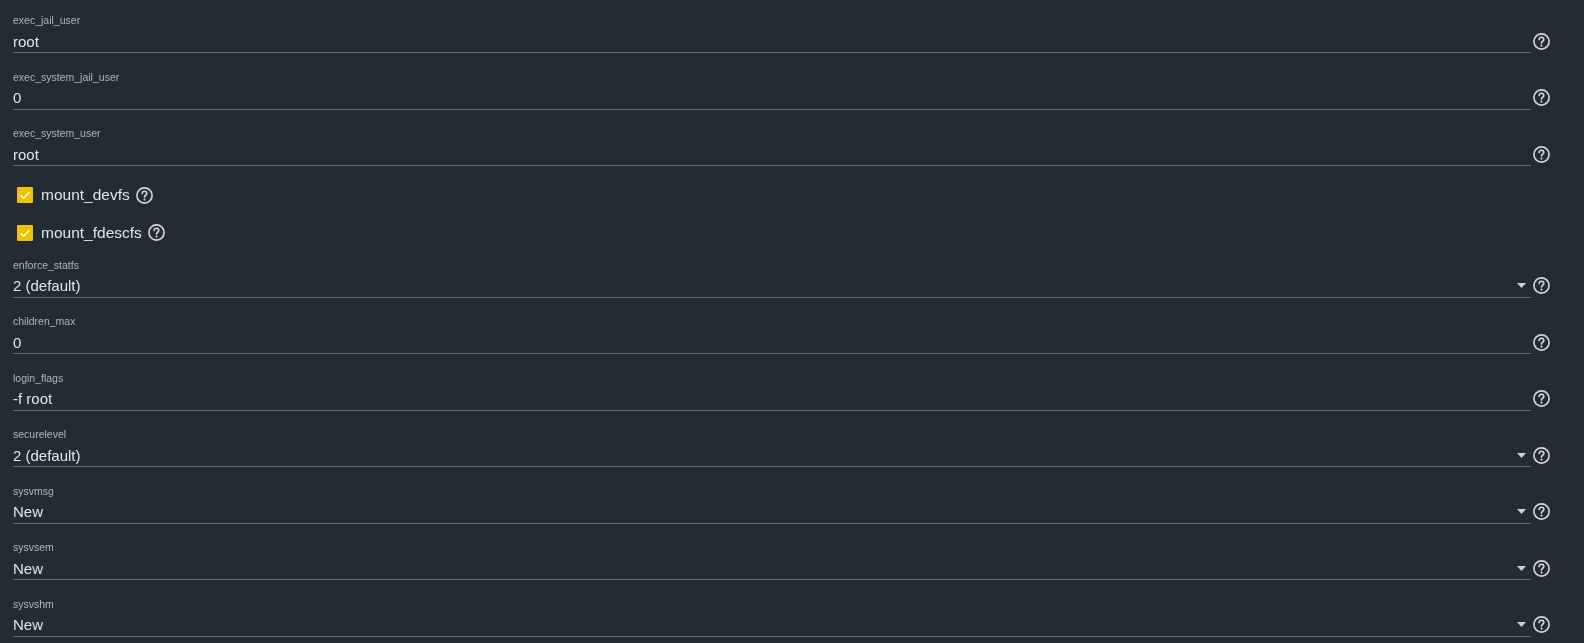 Image resolution: width=1584 pixels, height=643 pixels. Describe the element at coordinates (33, 547) in the screenshot. I see `field-label: sysvsem` at that location.